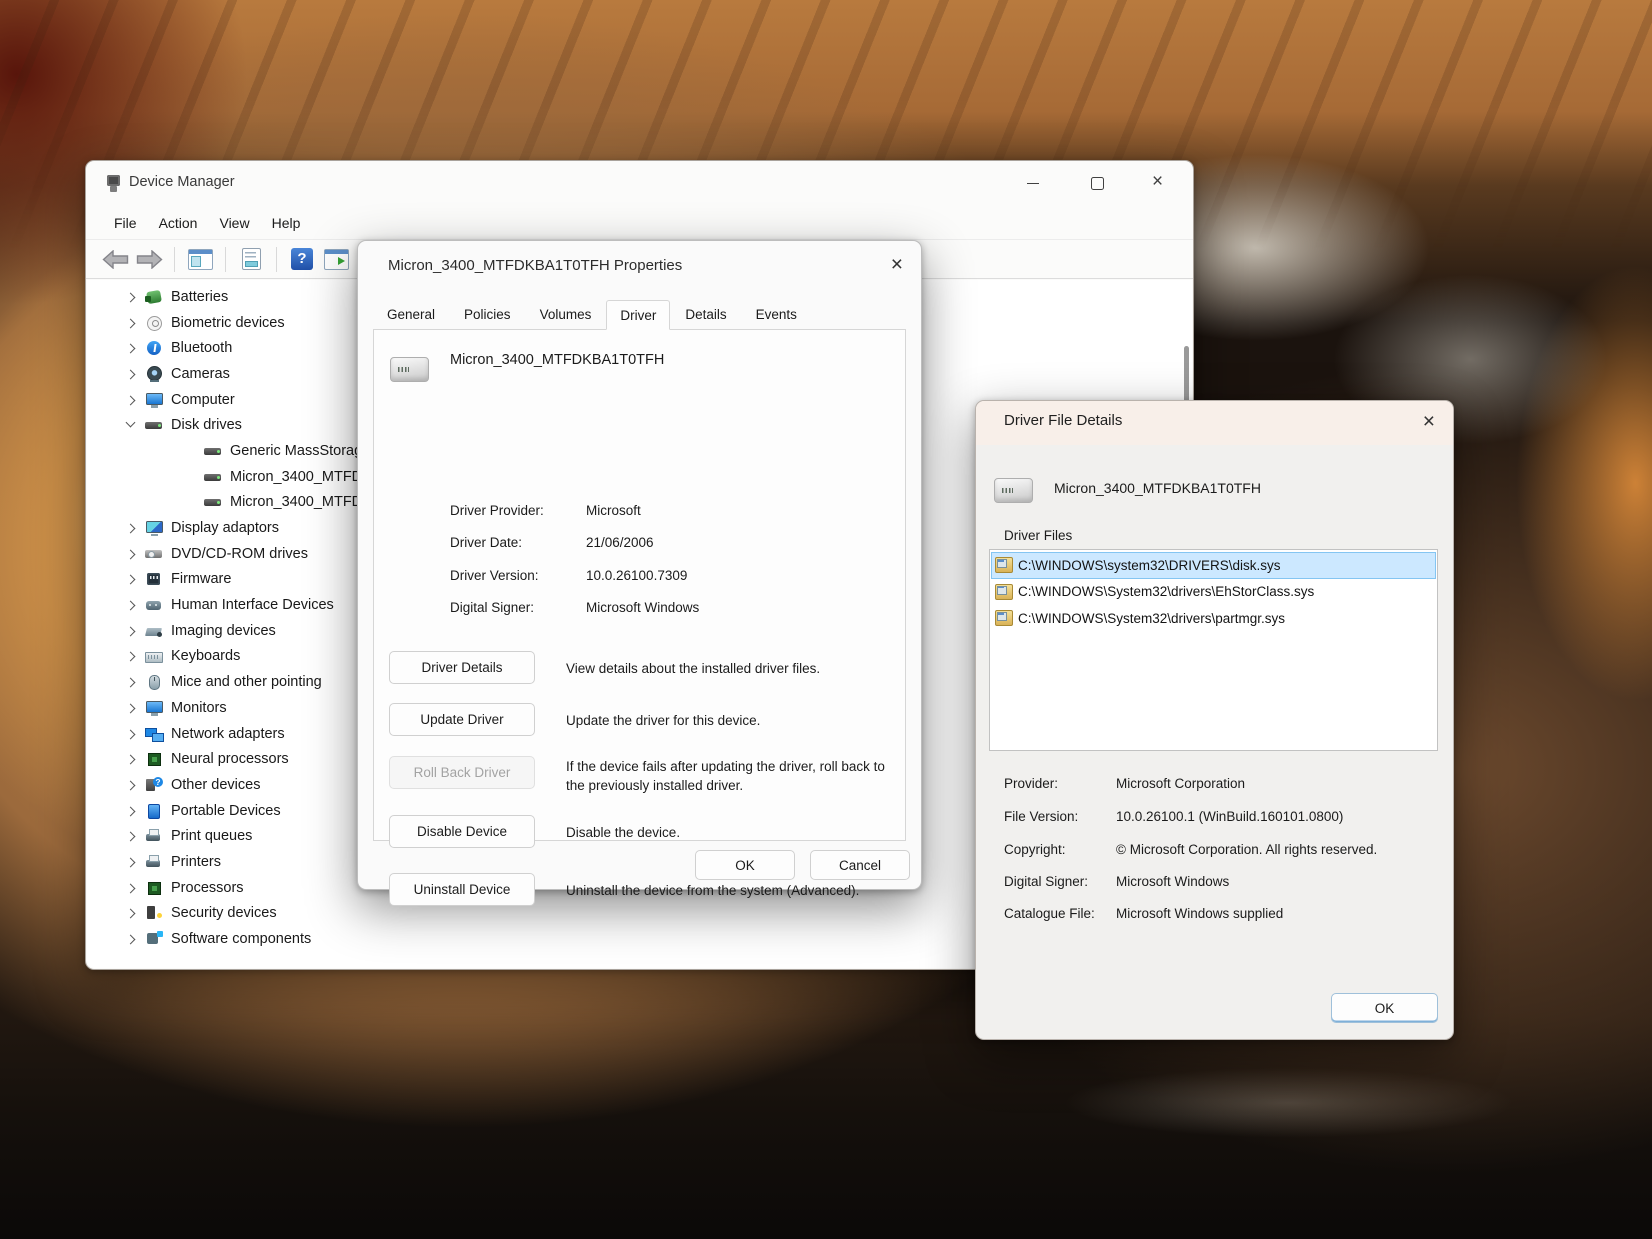 The width and height of the screenshot is (1652, 1239). I want to click on tree-item-label: Cameras, so click(200, 373).